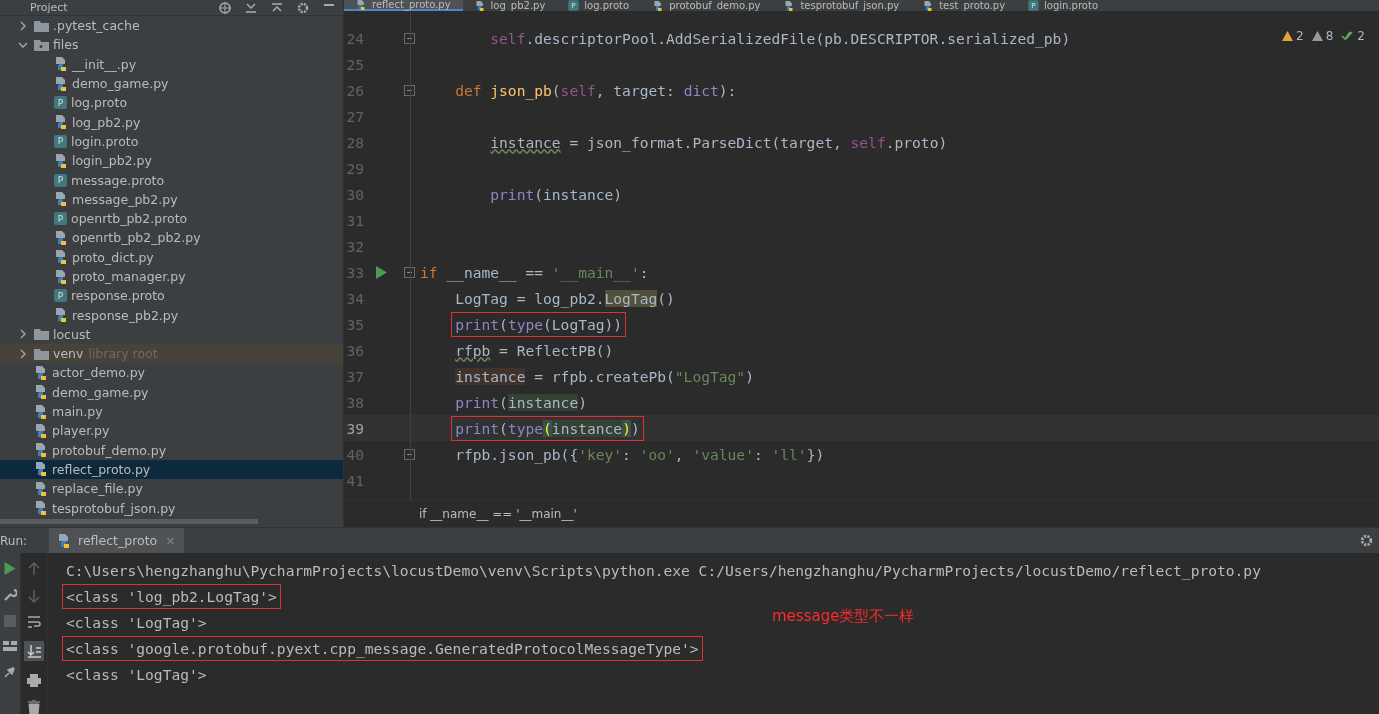 The image size is (1379, 714). Describe the element at coordinates (354, 38) in the screenshot. I see `line-number: 24` at that location.